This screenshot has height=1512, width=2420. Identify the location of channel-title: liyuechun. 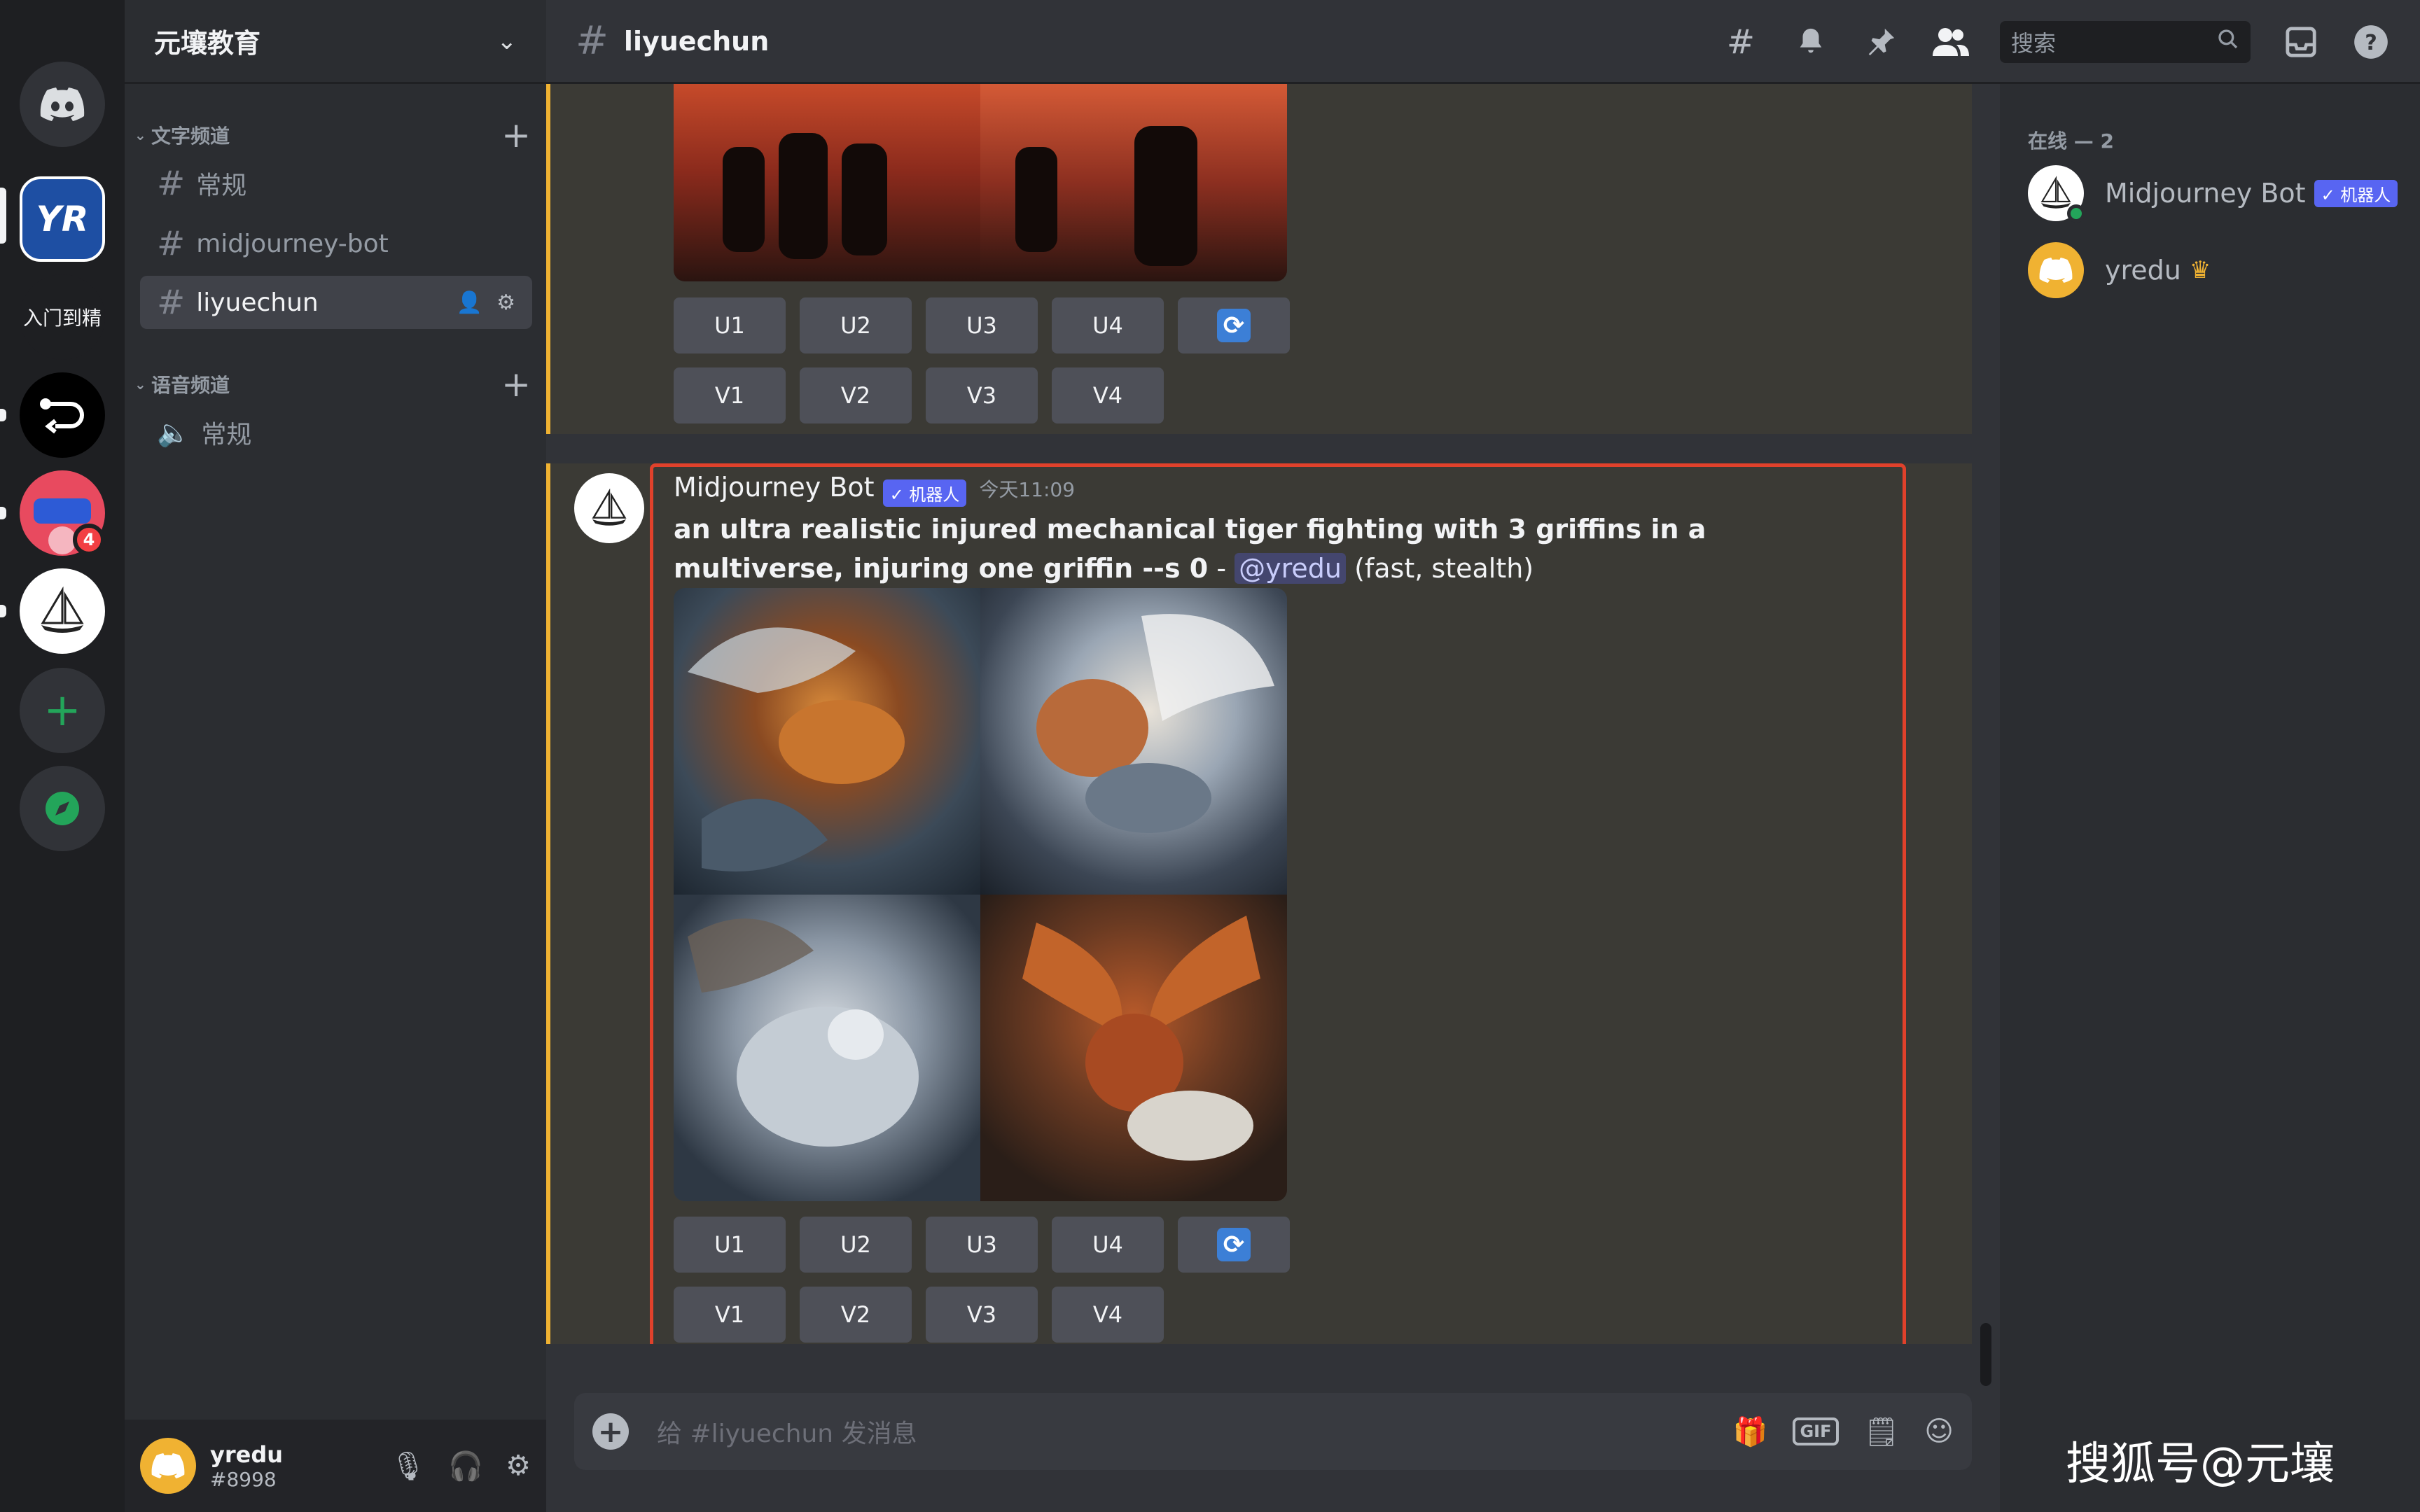
(696, 41).